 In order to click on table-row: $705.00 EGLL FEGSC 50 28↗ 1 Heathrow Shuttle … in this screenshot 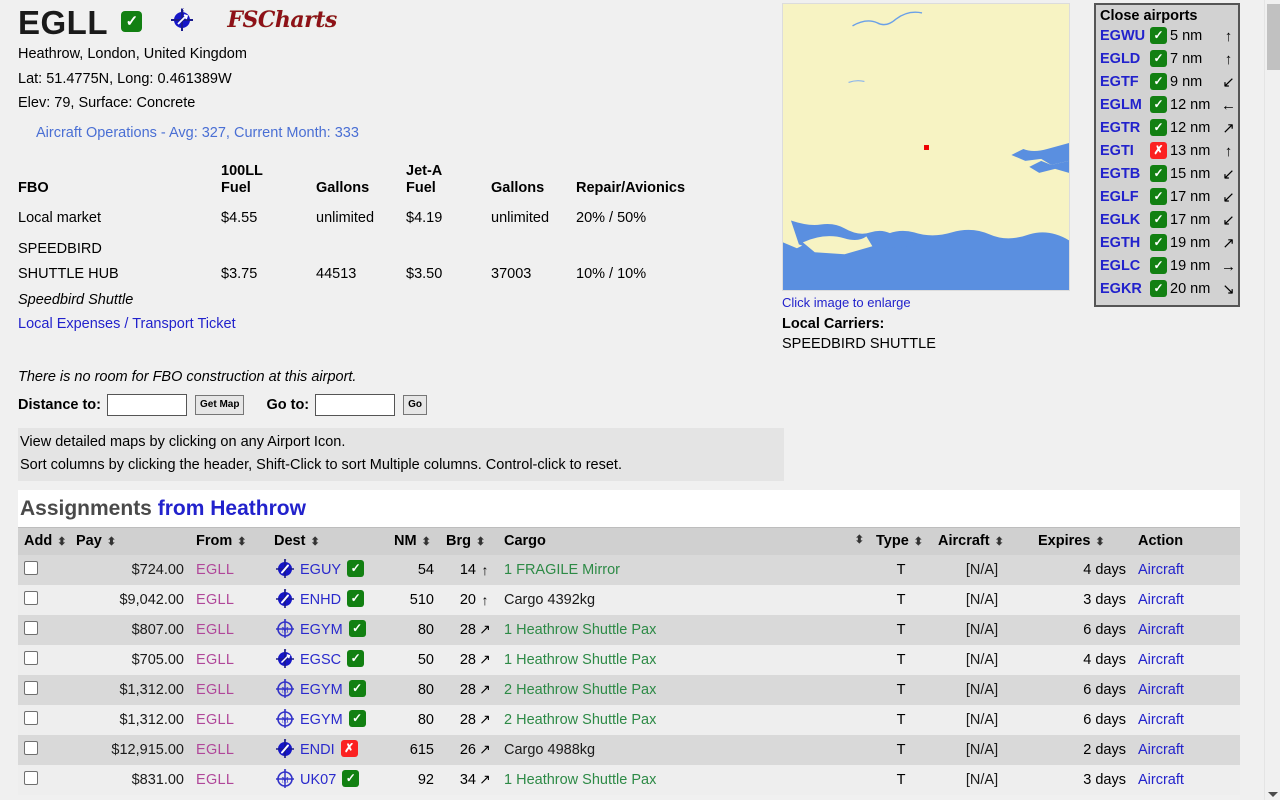, I will do `click(629, 659)`.